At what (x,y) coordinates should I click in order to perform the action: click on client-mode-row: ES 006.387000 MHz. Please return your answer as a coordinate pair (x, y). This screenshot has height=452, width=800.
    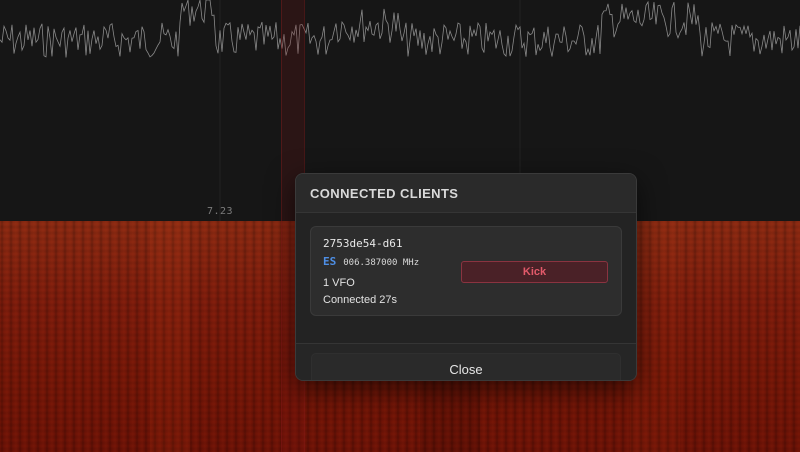
    Looking at the image, I should click on (371, 261).